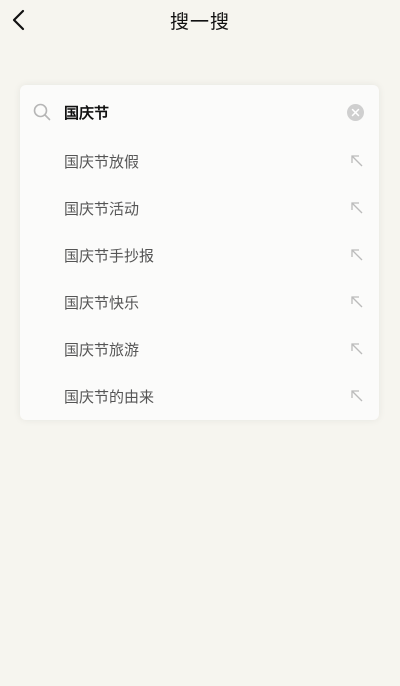 The image size is (400, 686). Describe the element at coordinates (199, 209) in the screenshot. I see `suggestion-item: 国庆节活动` at that location.